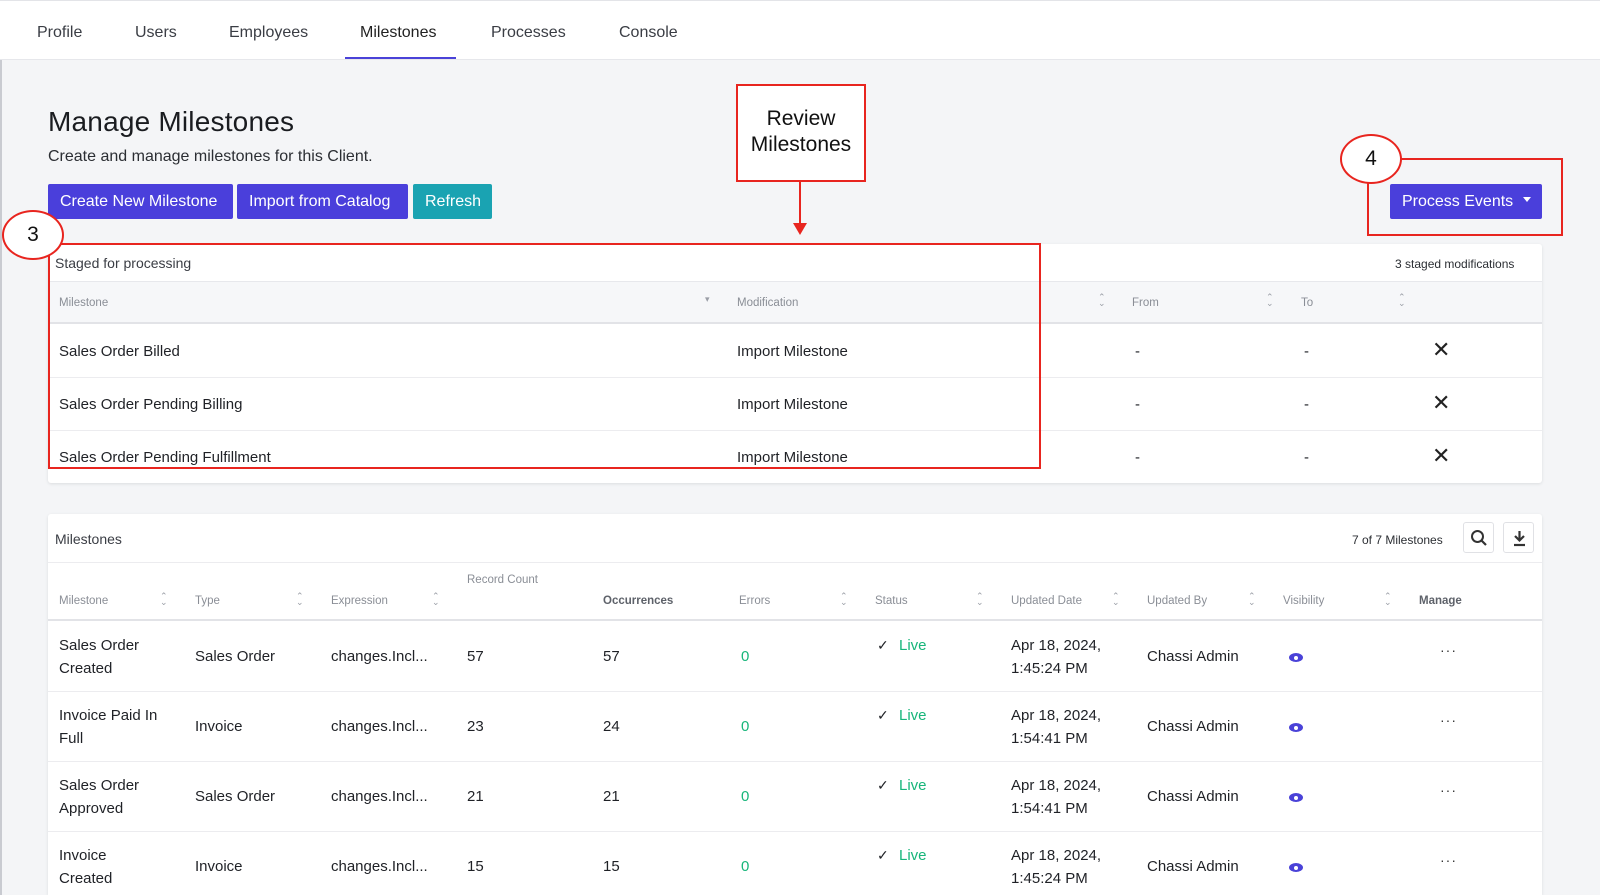 The image size is (1600, 895). What do you see at coordinates (114, 657) in the screenshot?
I see `milestone-name: Sales Order Created` at bounding box center [114, 657].